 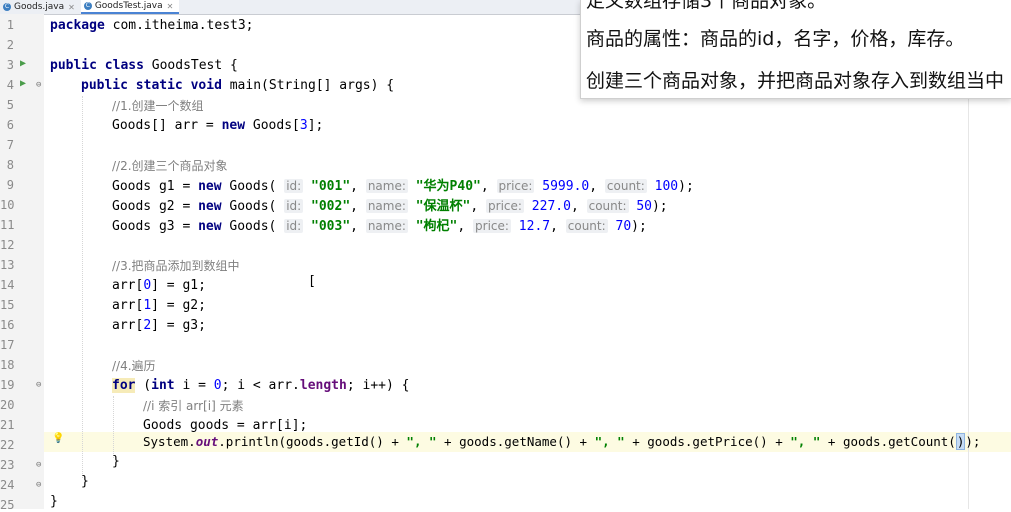 What do you see at coordinates (7, 485) in the screenshot?
I see `line-number: 24` at bounding box center [7, 485].